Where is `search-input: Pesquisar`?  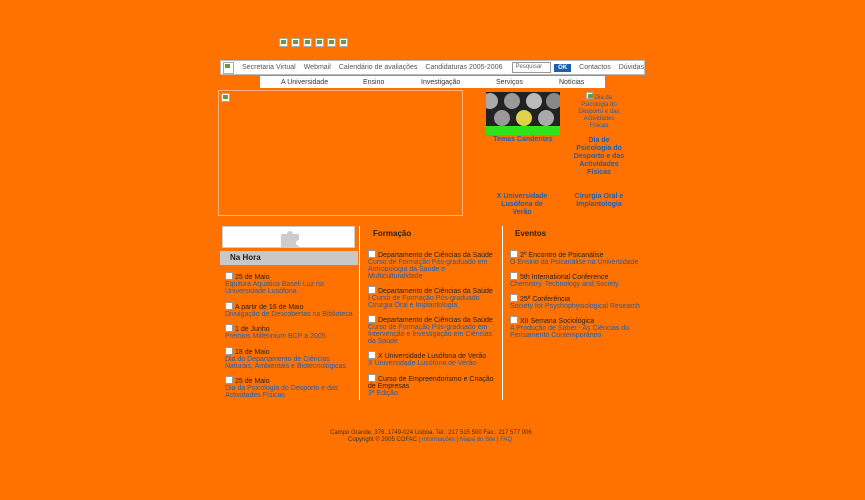
search-input: Pesquisar is located at coordinates (532, 67).